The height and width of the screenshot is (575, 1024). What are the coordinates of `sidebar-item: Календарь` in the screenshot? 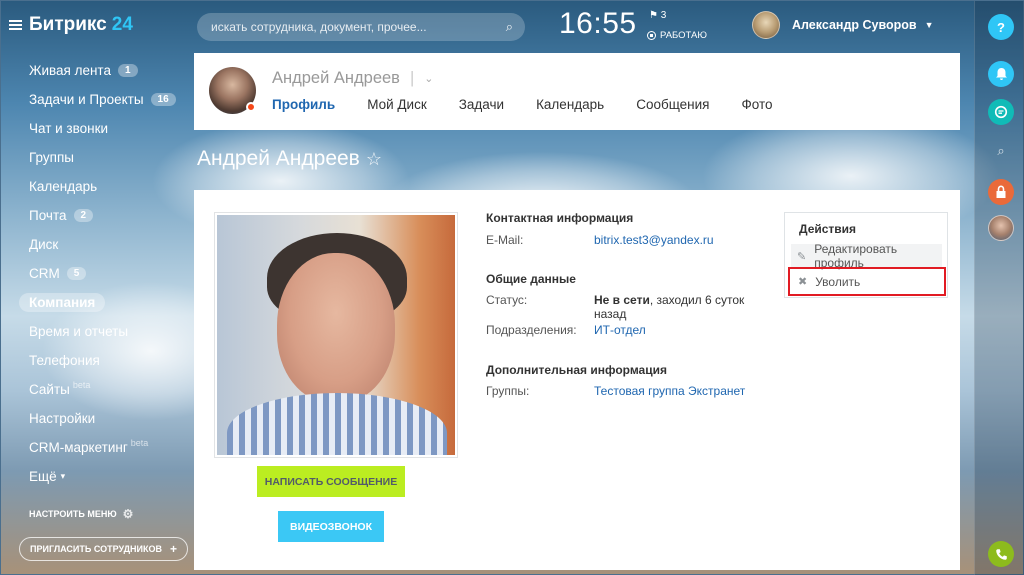 It's located at (97, 186).